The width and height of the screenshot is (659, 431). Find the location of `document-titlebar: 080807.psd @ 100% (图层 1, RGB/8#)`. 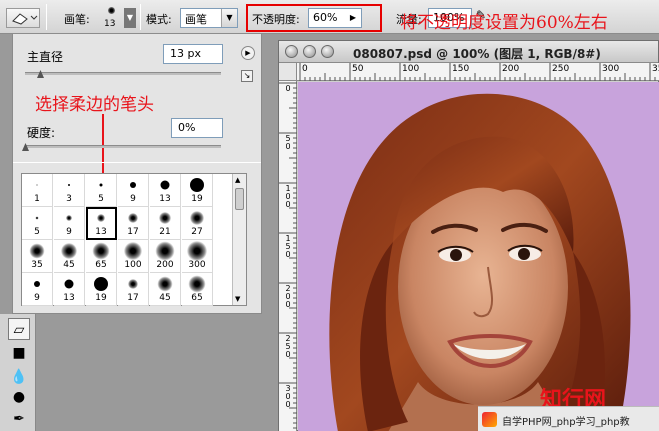

document-titlebar: 080807.psd @ 100% (图层 1, RGB/8#) is located at coordinates (468, 52).